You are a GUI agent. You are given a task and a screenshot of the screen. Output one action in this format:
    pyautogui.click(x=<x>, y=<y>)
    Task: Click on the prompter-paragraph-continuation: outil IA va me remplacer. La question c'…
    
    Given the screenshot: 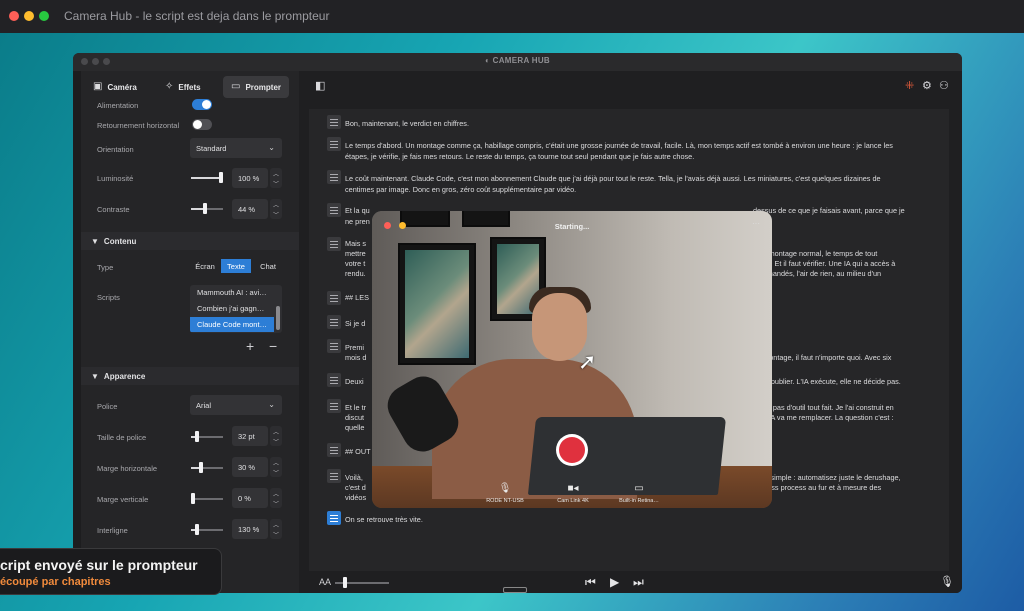 What is the action you would take?
    pyautogui.click(x=823, y=417)
    